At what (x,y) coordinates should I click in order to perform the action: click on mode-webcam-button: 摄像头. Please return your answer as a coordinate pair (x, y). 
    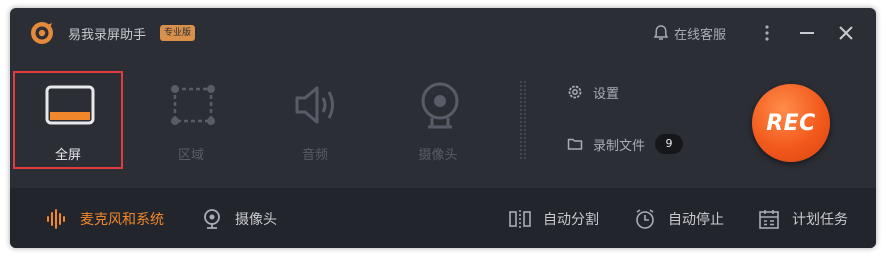
    Looking at the image, I should click on (438, 120).